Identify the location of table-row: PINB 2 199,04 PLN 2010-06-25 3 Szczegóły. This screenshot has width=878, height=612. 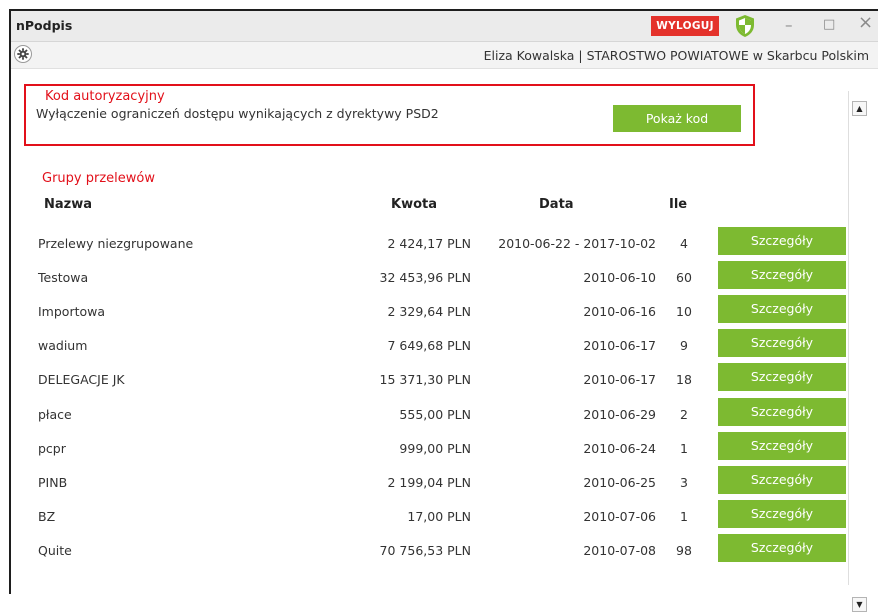
(428, 480).